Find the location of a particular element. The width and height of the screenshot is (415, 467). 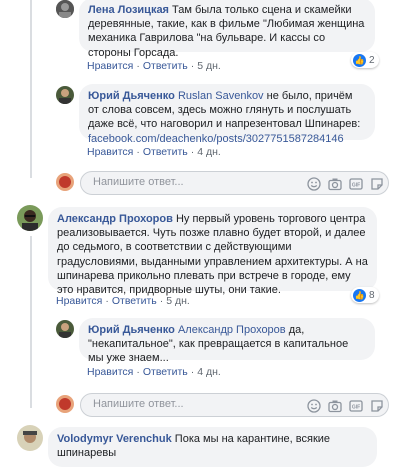

comment-author: Александр Прохоров is located at coordinates (115, 219).